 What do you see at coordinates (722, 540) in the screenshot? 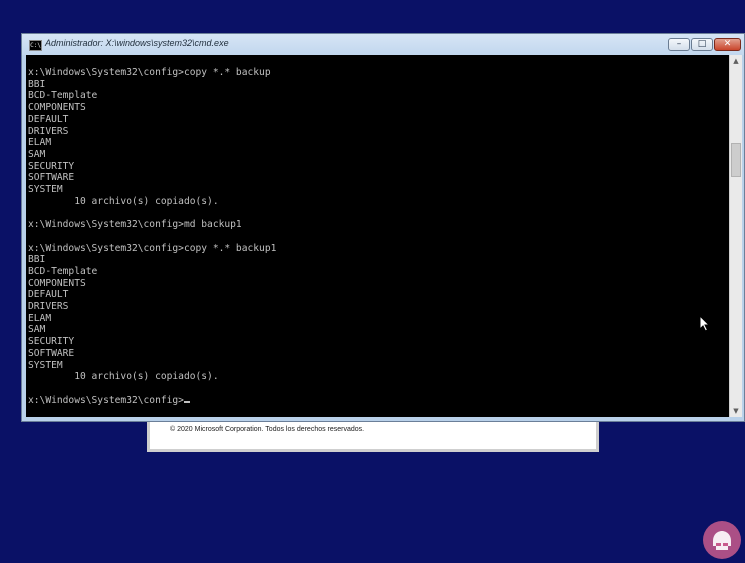
I see `watermark-logo-icon` at bounding box center [722, 540].